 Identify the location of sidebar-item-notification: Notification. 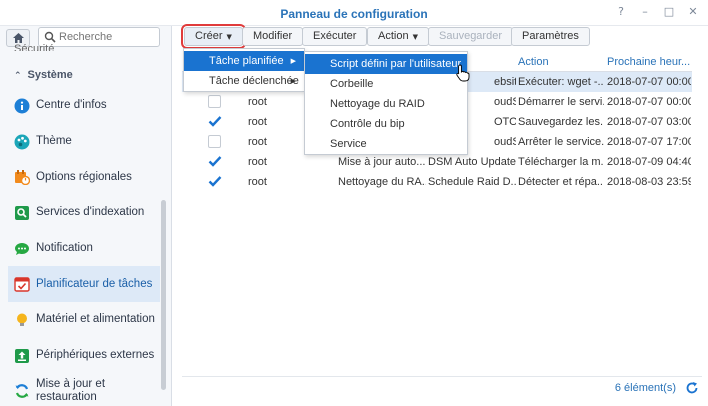
(84, 249).